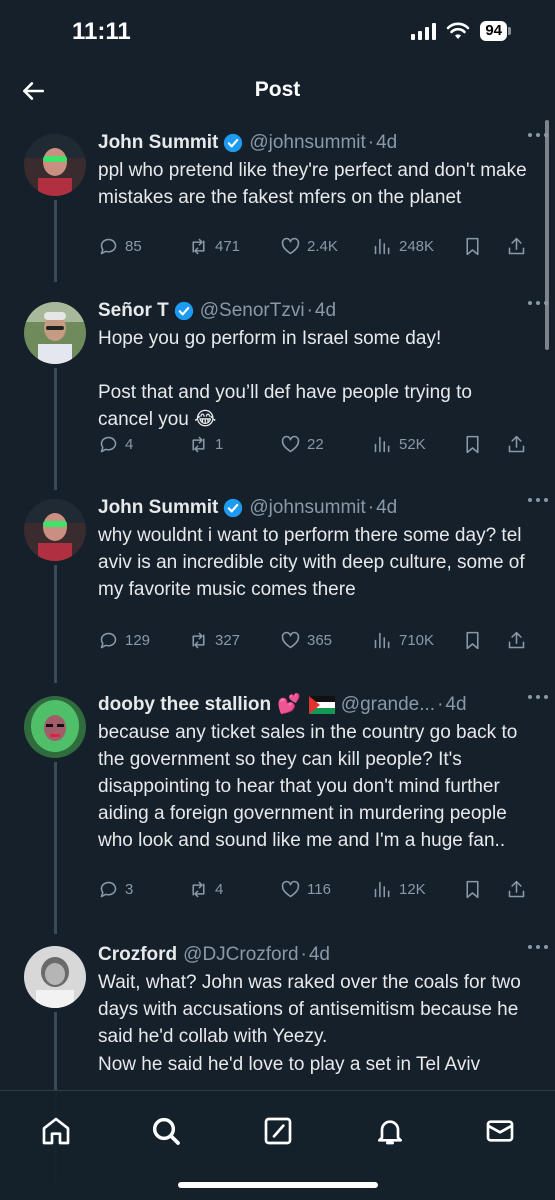 This screenshot has width=555, height=1200. What do you see at coordinates (184, 705) in the screenshot?
I see `author-name: dooby thee stallion` at bounding box center [184, 705].